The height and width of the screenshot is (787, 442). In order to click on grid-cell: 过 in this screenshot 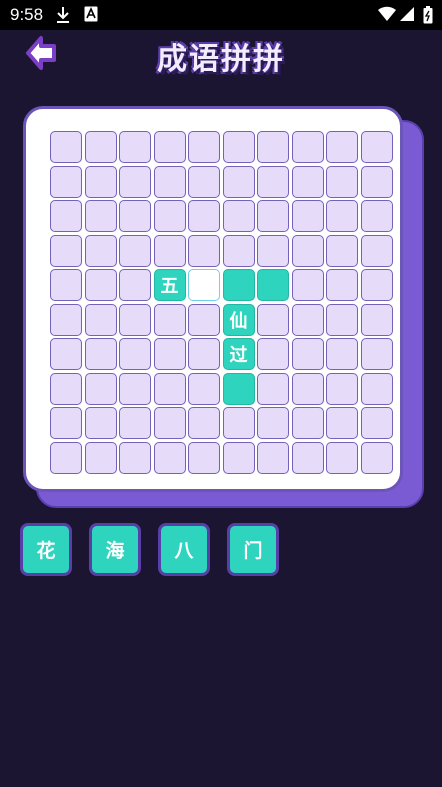, I will do `click(238, 354)`.